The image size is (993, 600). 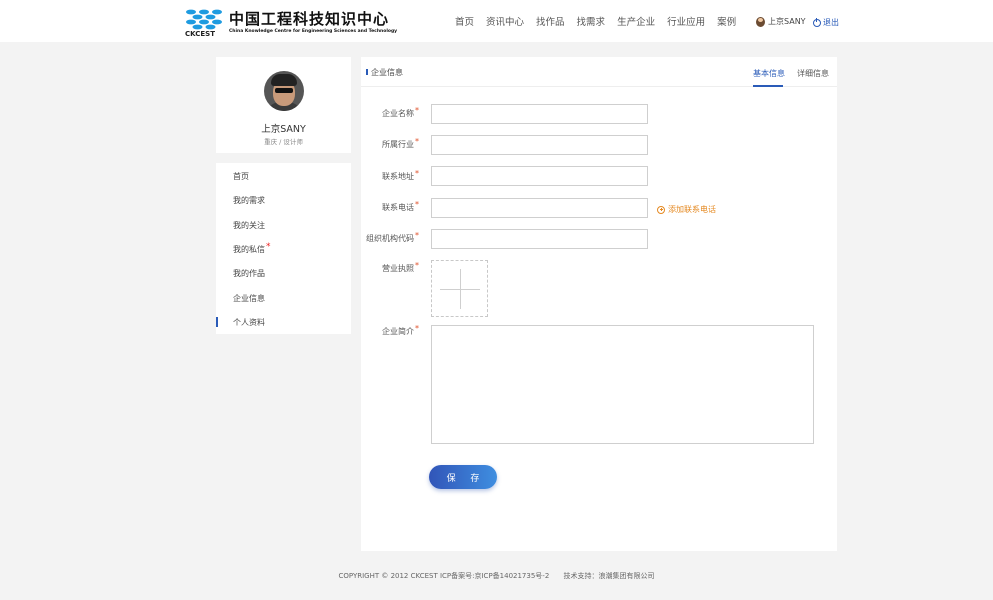 I want to click on profile-name: 上京SANY, so click(x=283, y=129).